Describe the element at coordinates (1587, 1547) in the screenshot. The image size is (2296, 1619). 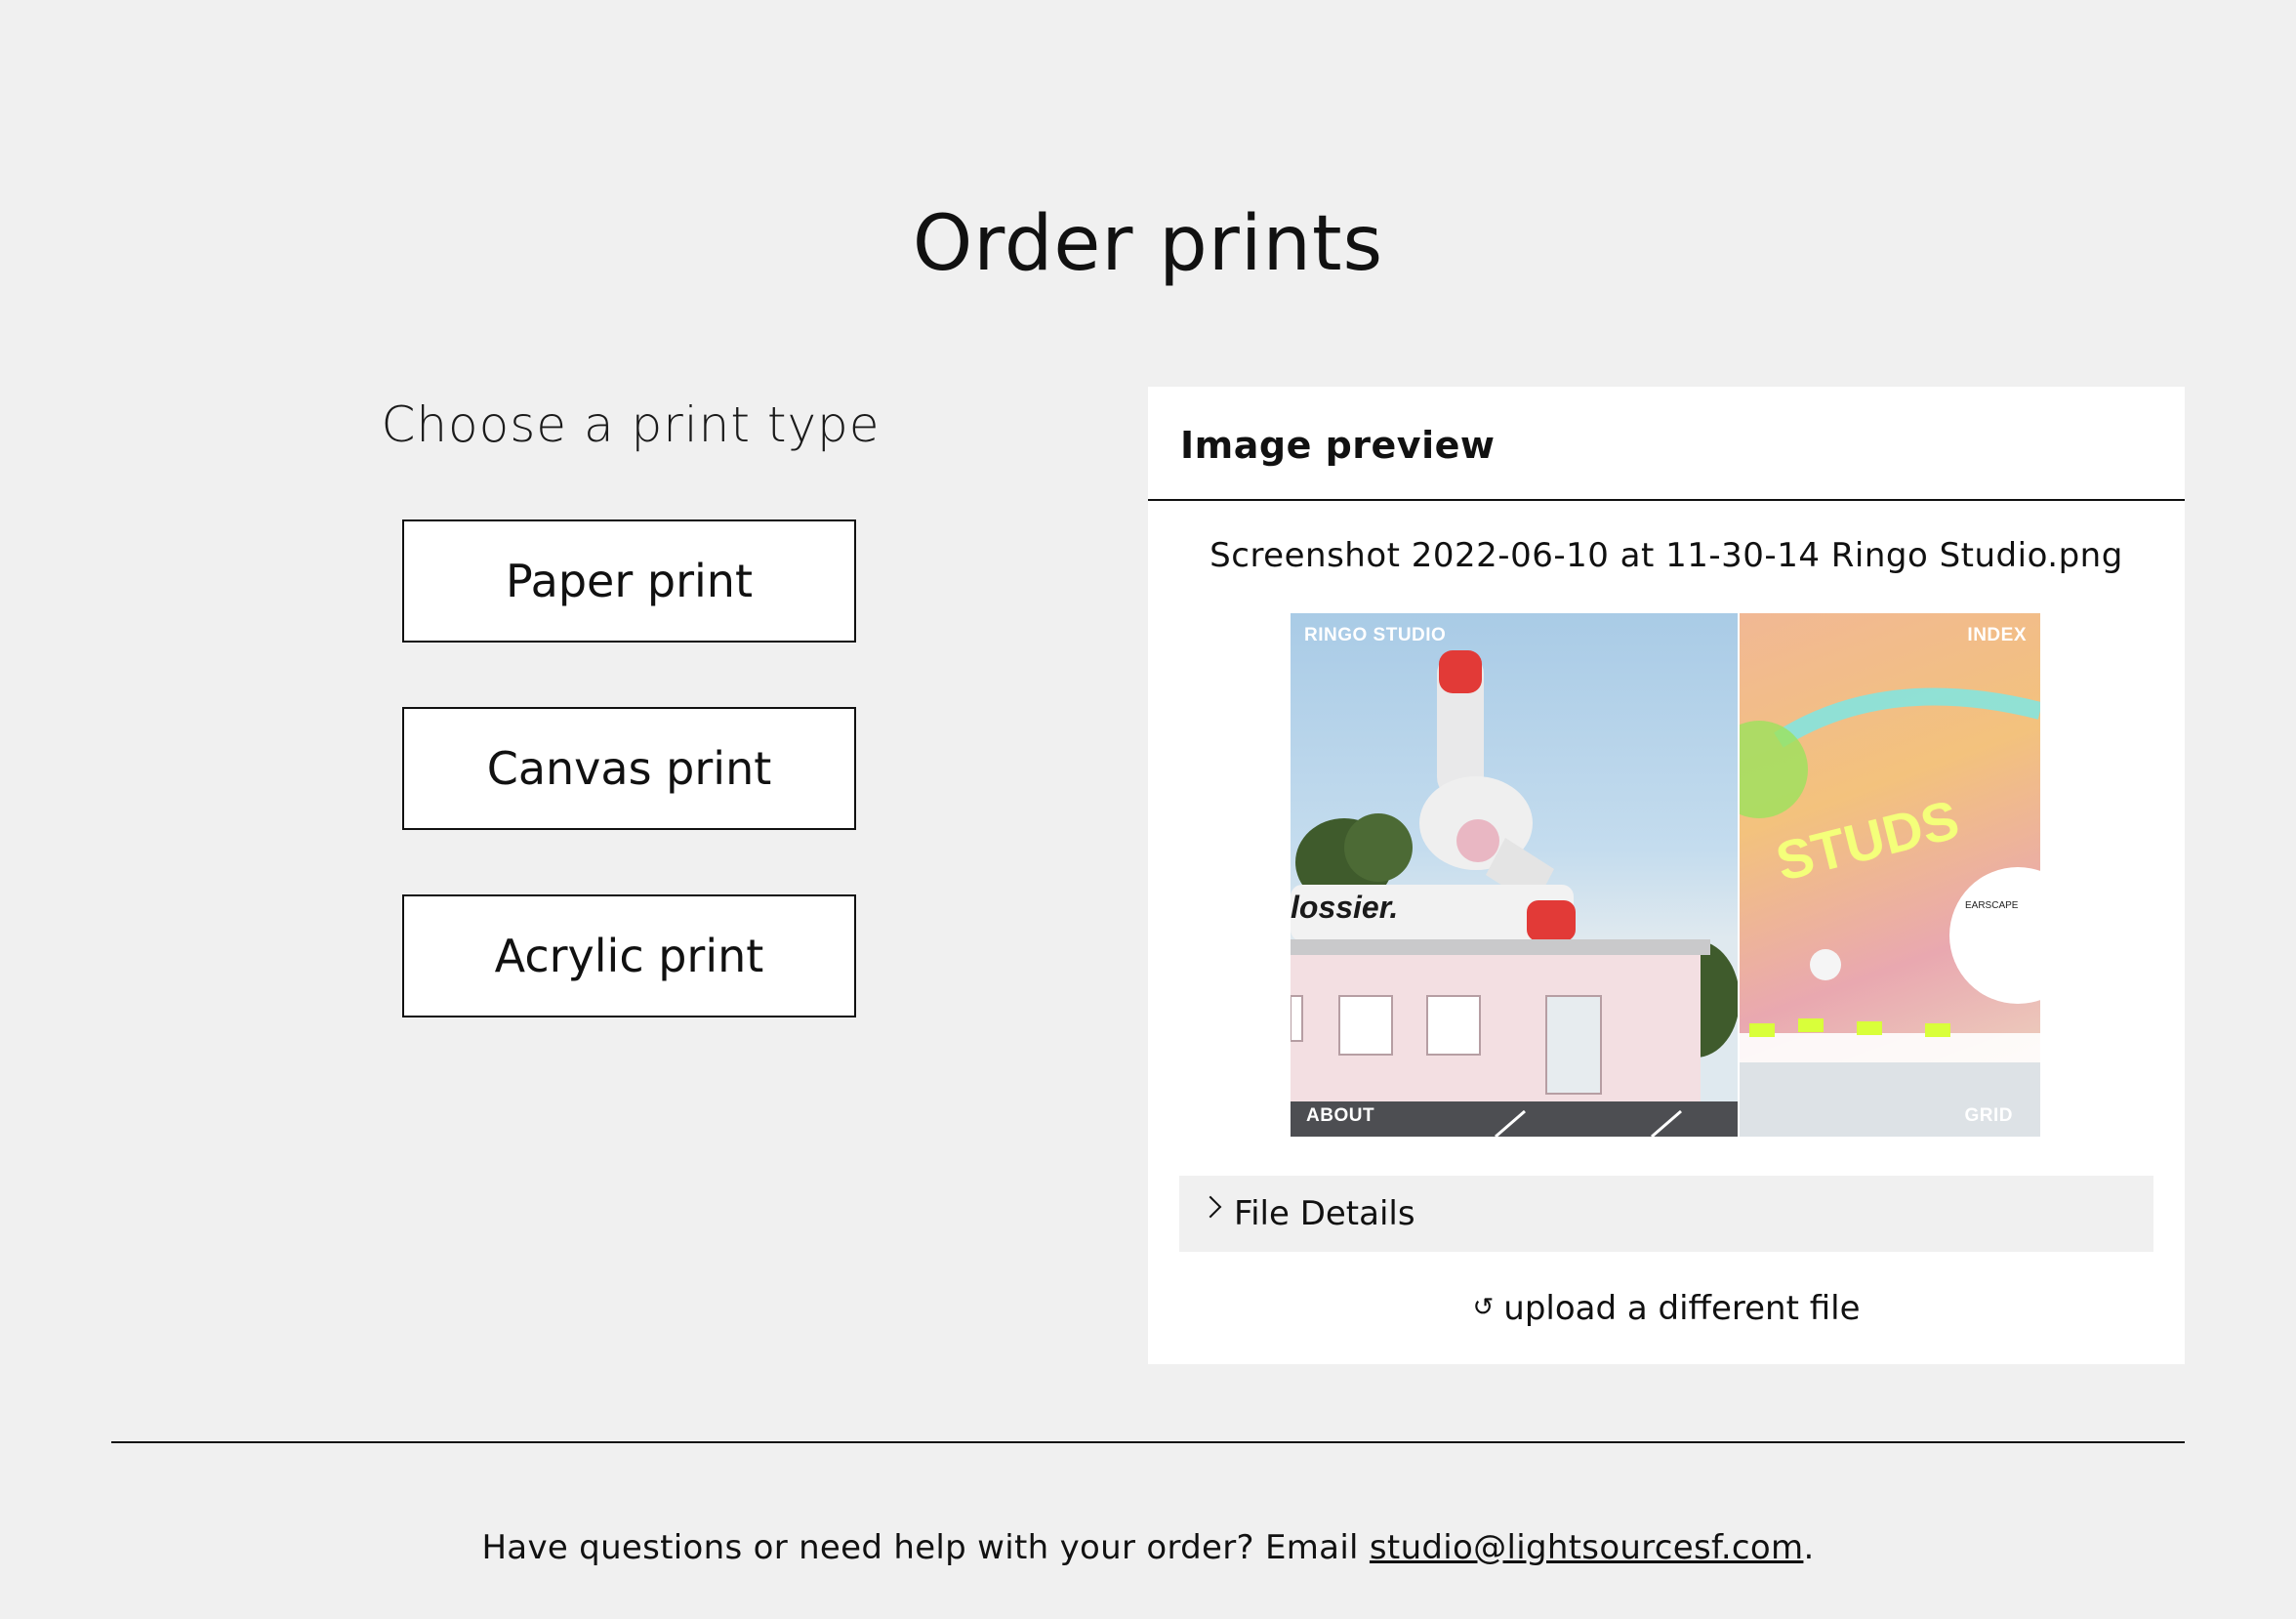
I see `support-email-link: studio@lightsourcesf.com` at that location.